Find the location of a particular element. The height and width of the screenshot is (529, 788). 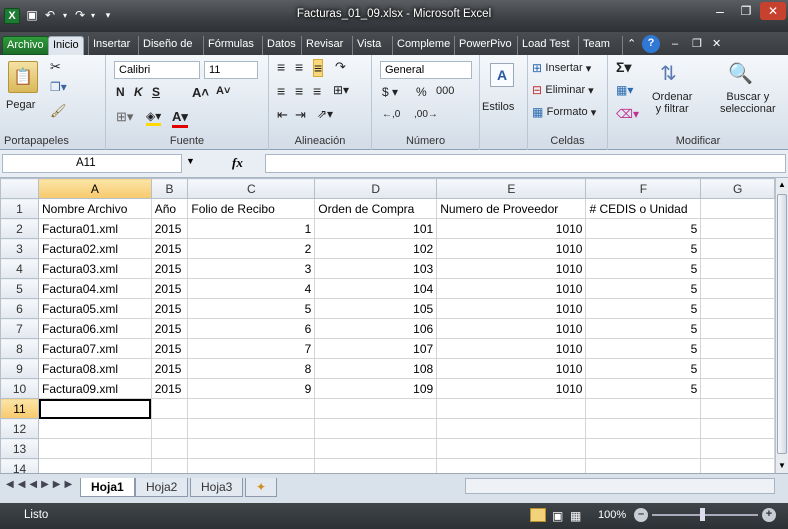

tab-insertar: Insertar is located at coordinates (111, 45).